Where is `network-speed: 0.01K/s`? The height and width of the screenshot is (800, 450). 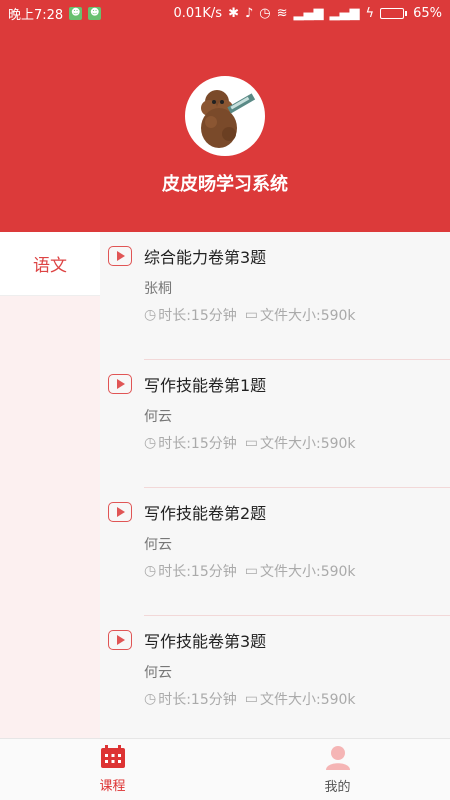 network-speed: 0.01K/s is located at coordinates (198, 13).